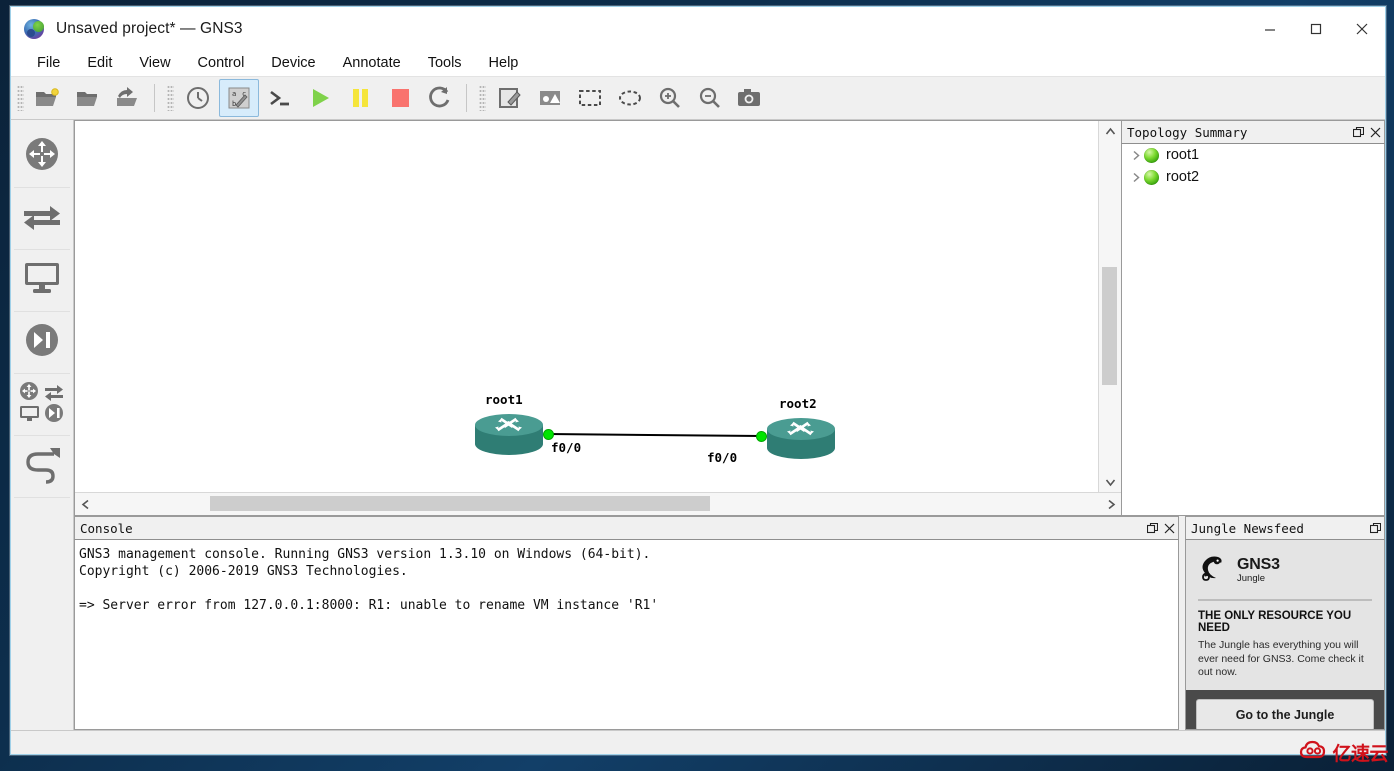 The width and height of the screenshot is (1394, 771). I want to click on svg-text: b, so click(234, 104).